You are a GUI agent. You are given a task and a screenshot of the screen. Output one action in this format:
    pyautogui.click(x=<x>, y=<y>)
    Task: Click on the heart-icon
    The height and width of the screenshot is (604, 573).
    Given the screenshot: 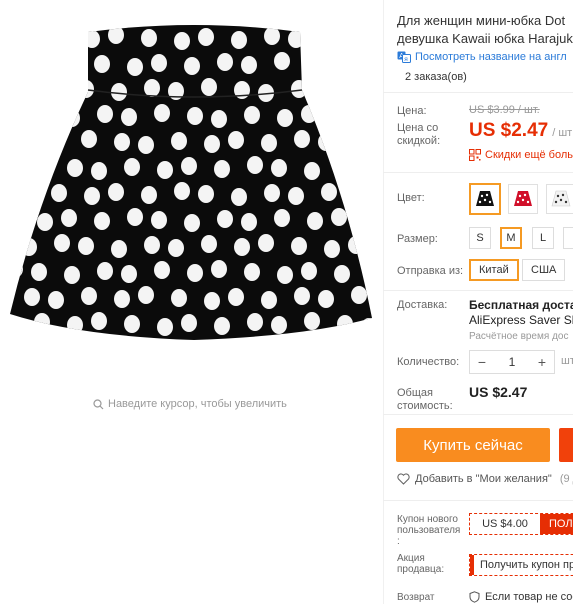 What is the action you would take?
    pyautogui.click(x=403, y=479)
    